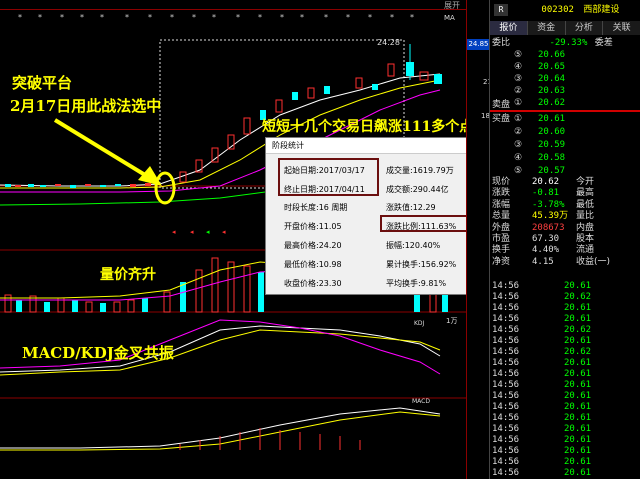  Describe the element at coordinates (501, 250) in the screenshot. I see `quote-label: 换手` at that location.